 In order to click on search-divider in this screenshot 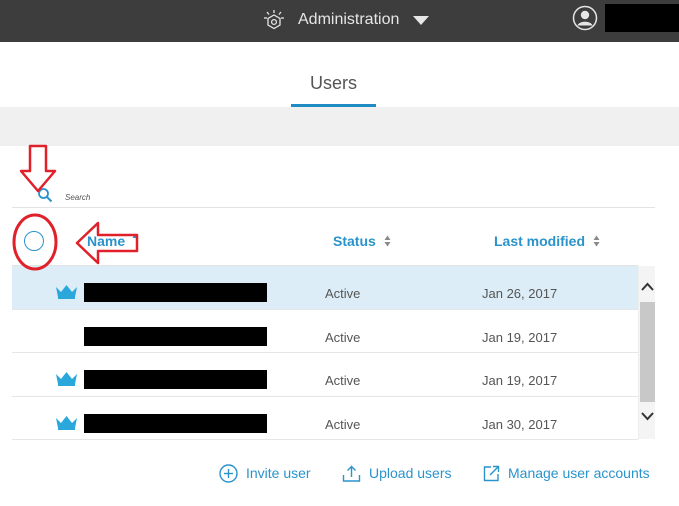, I will do `click(333, 207)`.